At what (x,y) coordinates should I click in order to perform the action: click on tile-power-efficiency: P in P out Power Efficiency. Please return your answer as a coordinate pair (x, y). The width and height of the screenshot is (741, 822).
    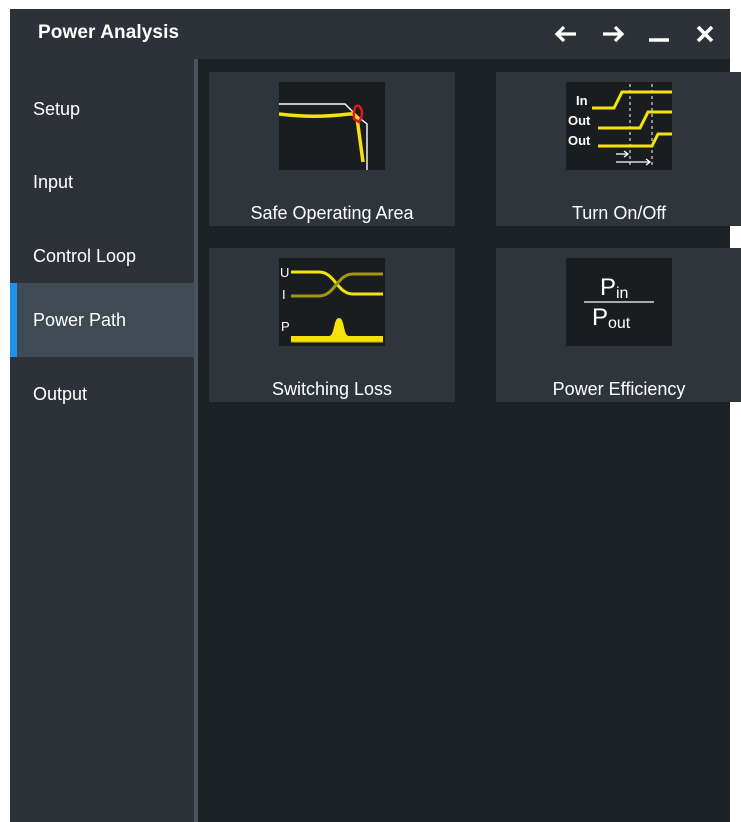
    Looking at the image, I should click on (618, 325).